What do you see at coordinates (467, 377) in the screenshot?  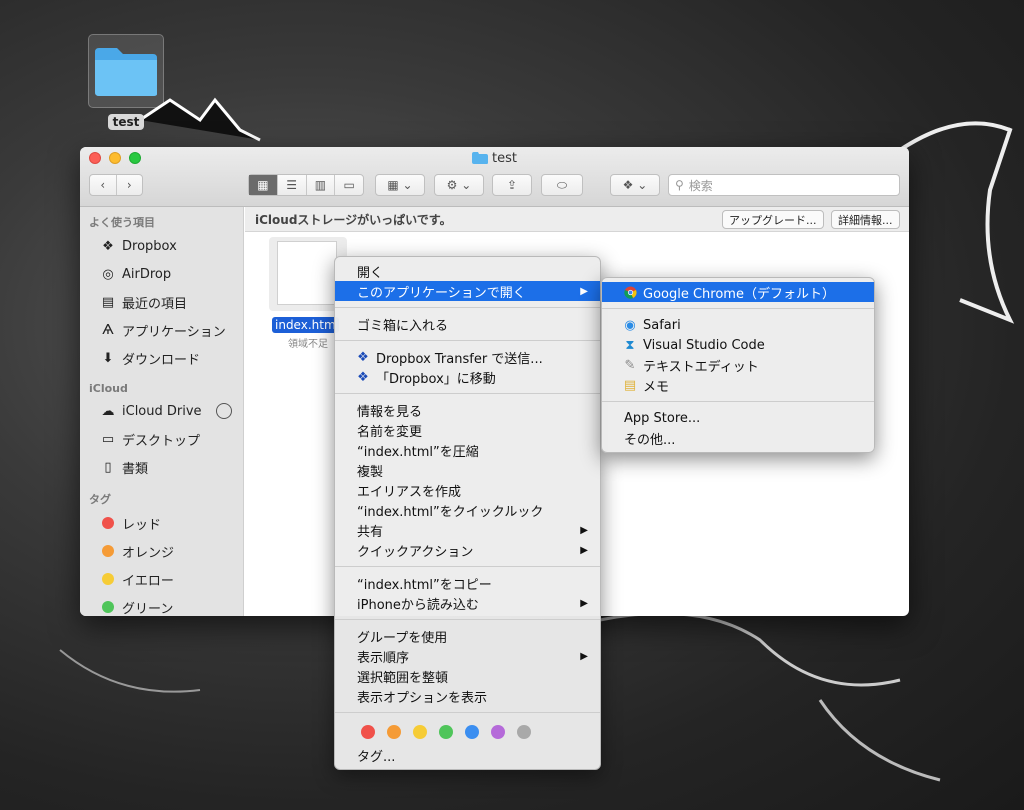 I see `menu-item-move-to-dropbox: ❖ 「Dropbox」に移動` at bounding box center [467, 377].